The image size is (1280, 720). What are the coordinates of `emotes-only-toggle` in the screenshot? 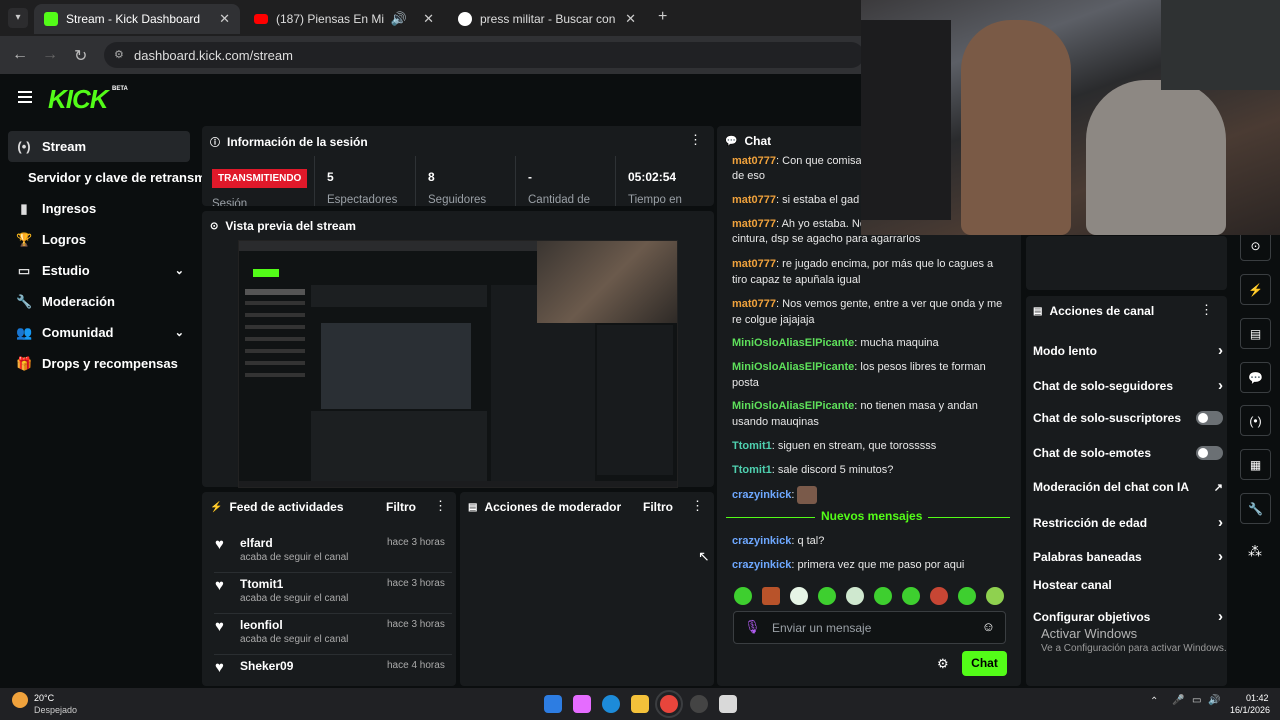 It's located at (1209, 453).